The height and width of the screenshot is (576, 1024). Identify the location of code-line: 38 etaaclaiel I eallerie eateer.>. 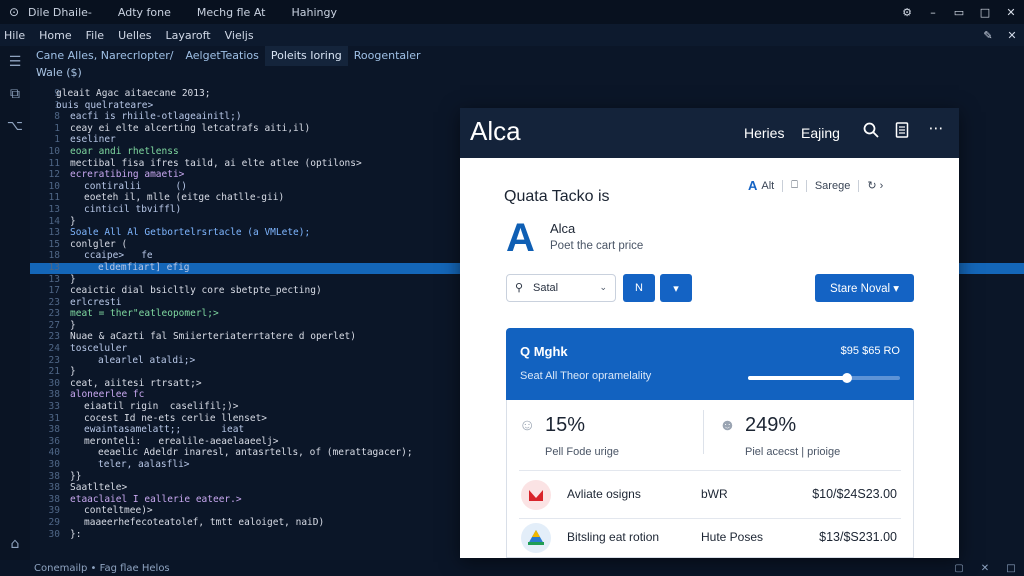
(245, 500).